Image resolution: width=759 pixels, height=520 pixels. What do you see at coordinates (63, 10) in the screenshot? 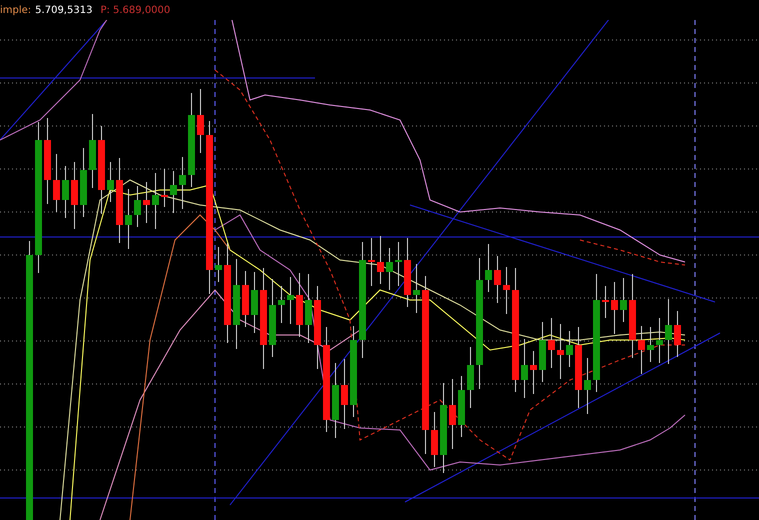
I see `indicator-value: 5.709,5313` at bounding box center [63, 10].